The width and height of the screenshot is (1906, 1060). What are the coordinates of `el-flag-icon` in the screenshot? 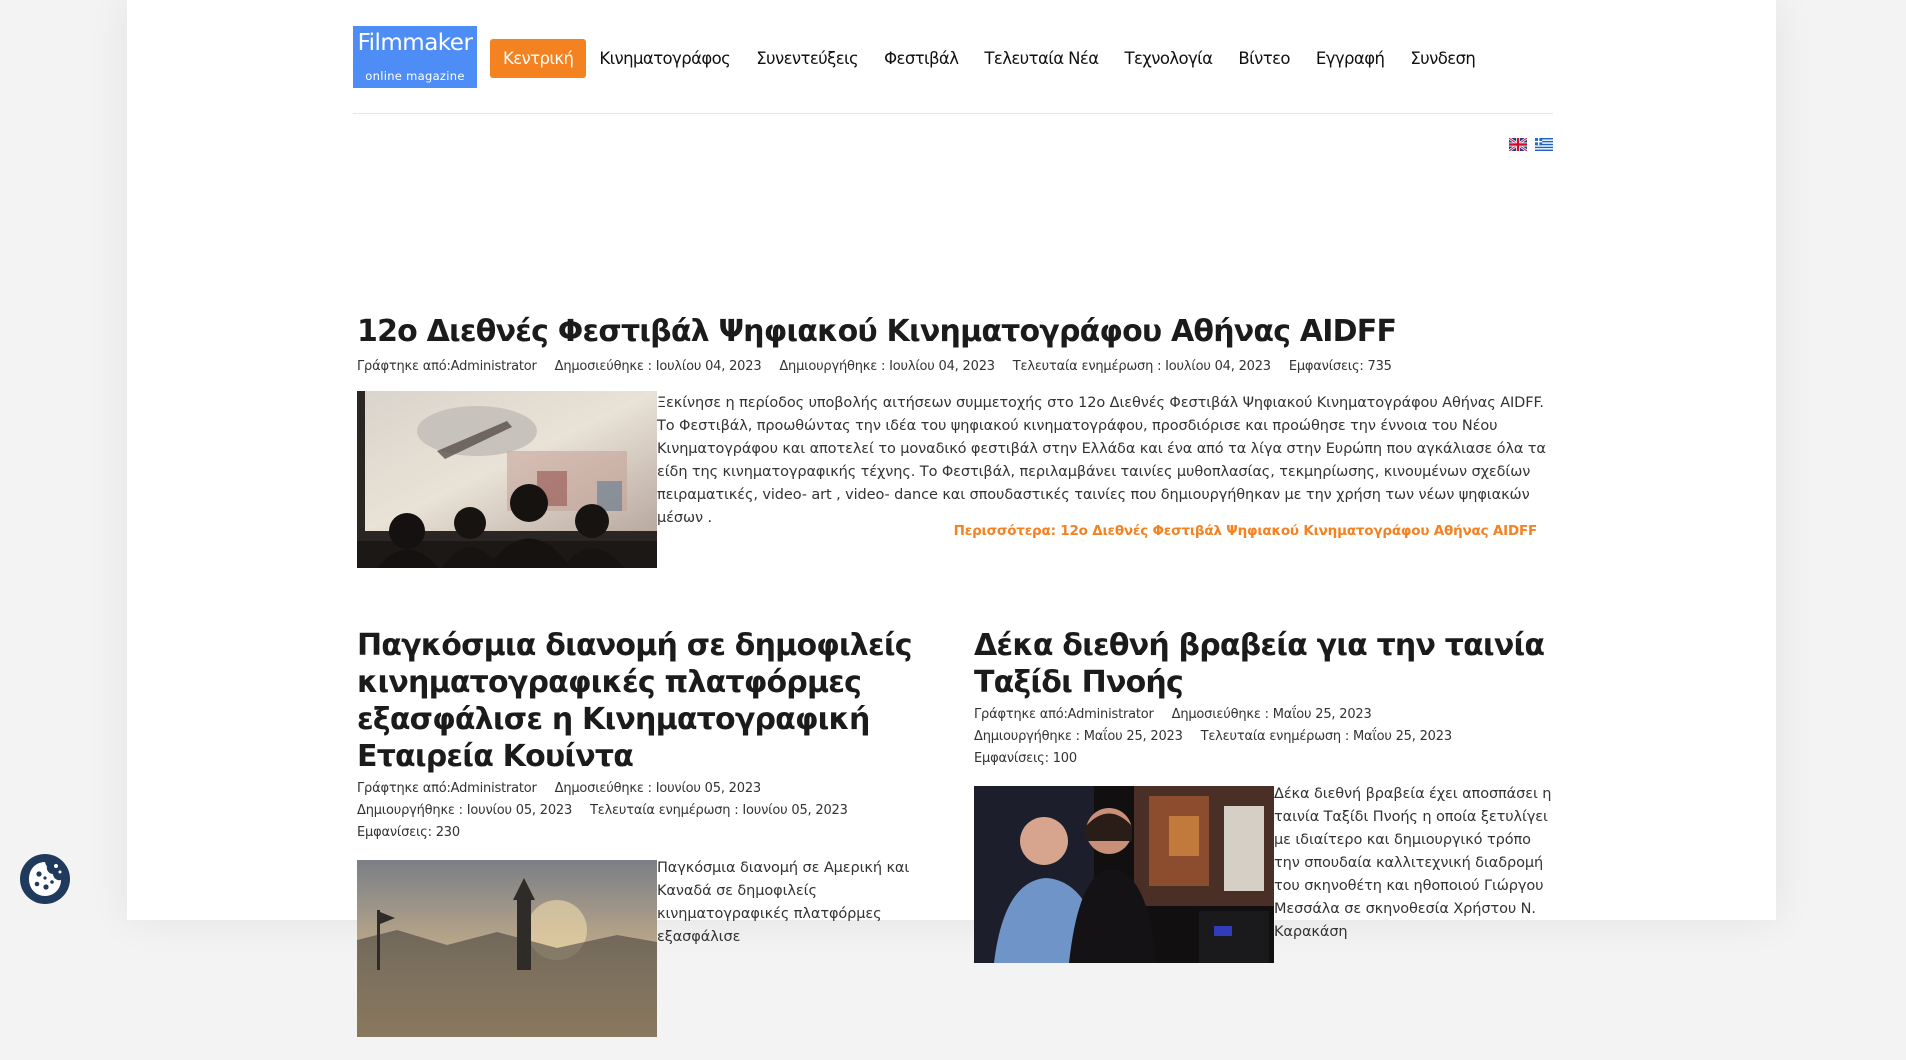 It's located at (1544, 144).